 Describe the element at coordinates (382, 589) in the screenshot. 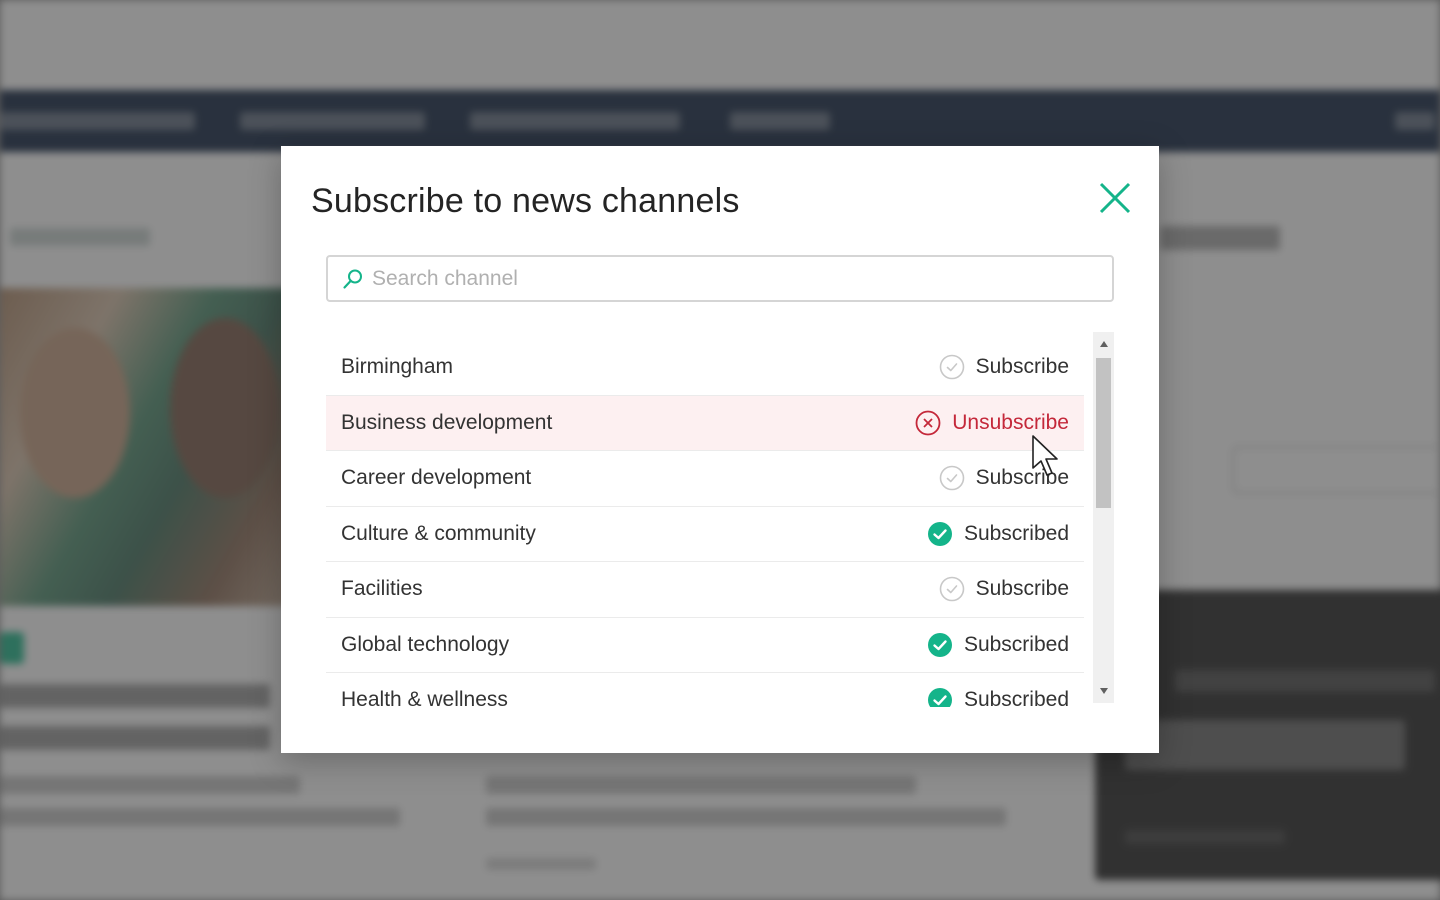

I see `channel-name: Facilities` at that location.